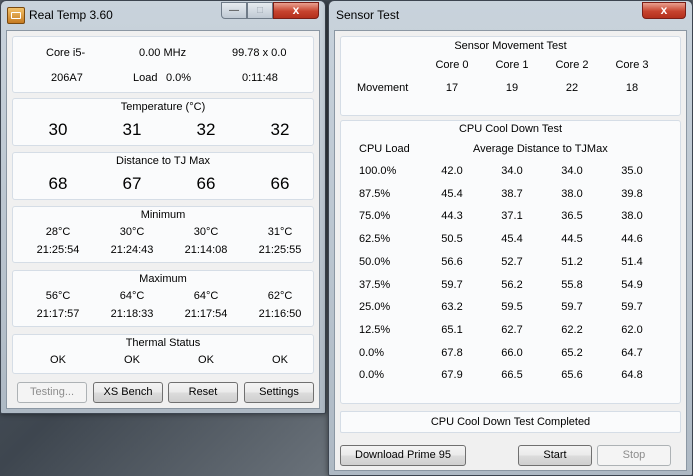 The height and width of the screenshot is (476, 693). I want to click on cooldown-cell-core1: 45.4, so click(512, 239).